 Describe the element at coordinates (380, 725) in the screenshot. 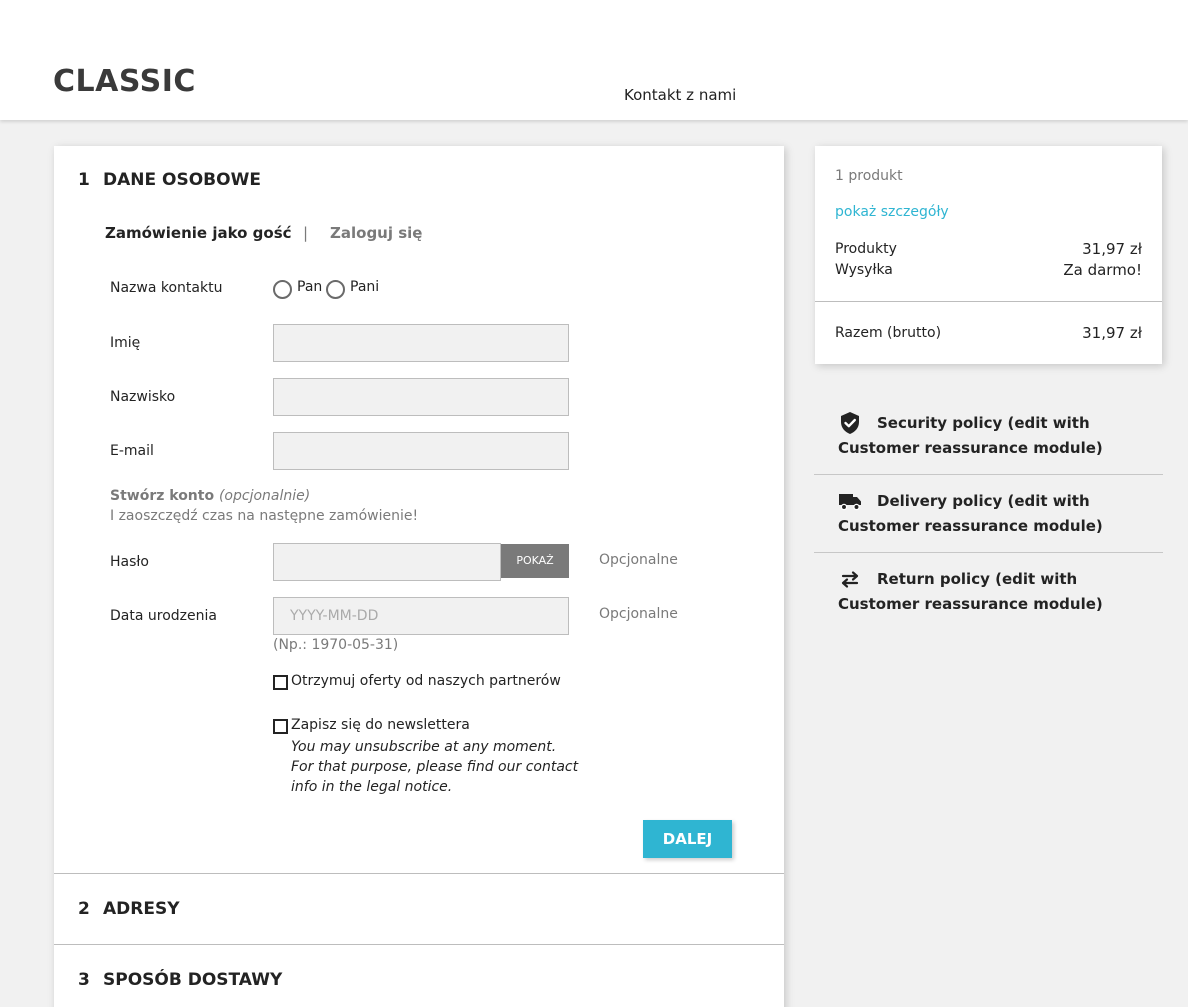

I see `newsletter-label: Zapisz się do newslettera` at that location.